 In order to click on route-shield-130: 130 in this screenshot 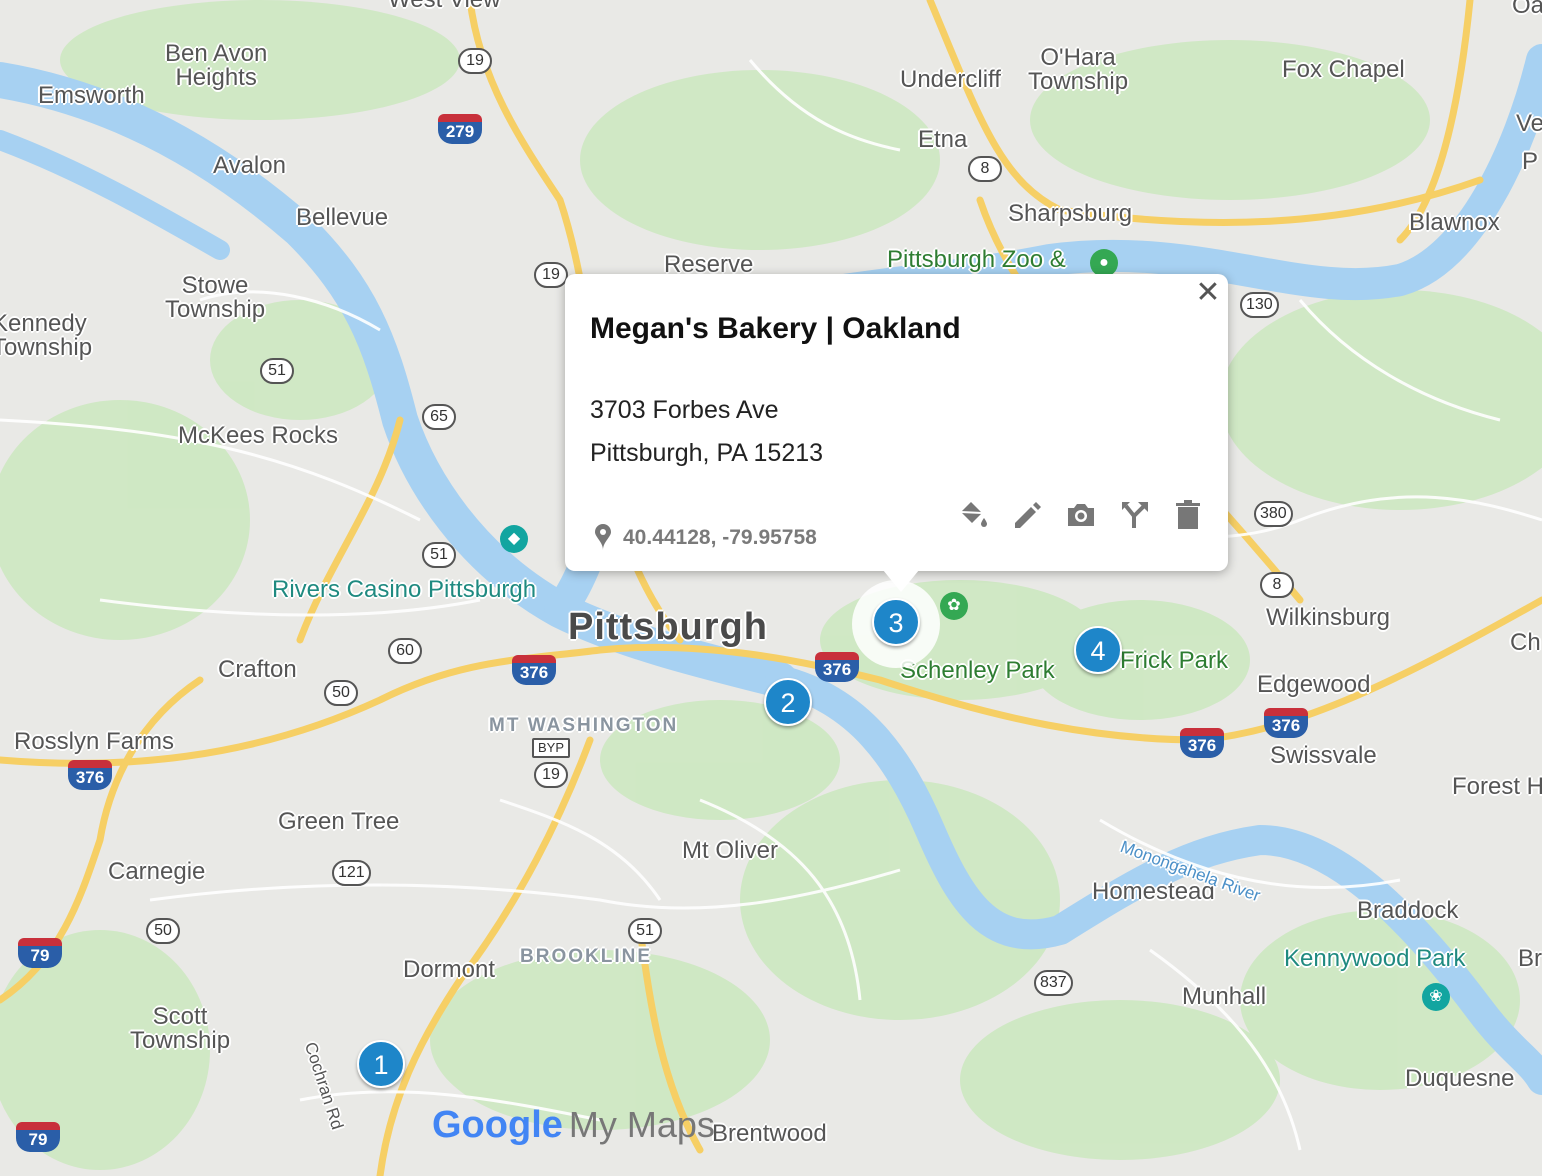, I will do `click(1259, 305)`.